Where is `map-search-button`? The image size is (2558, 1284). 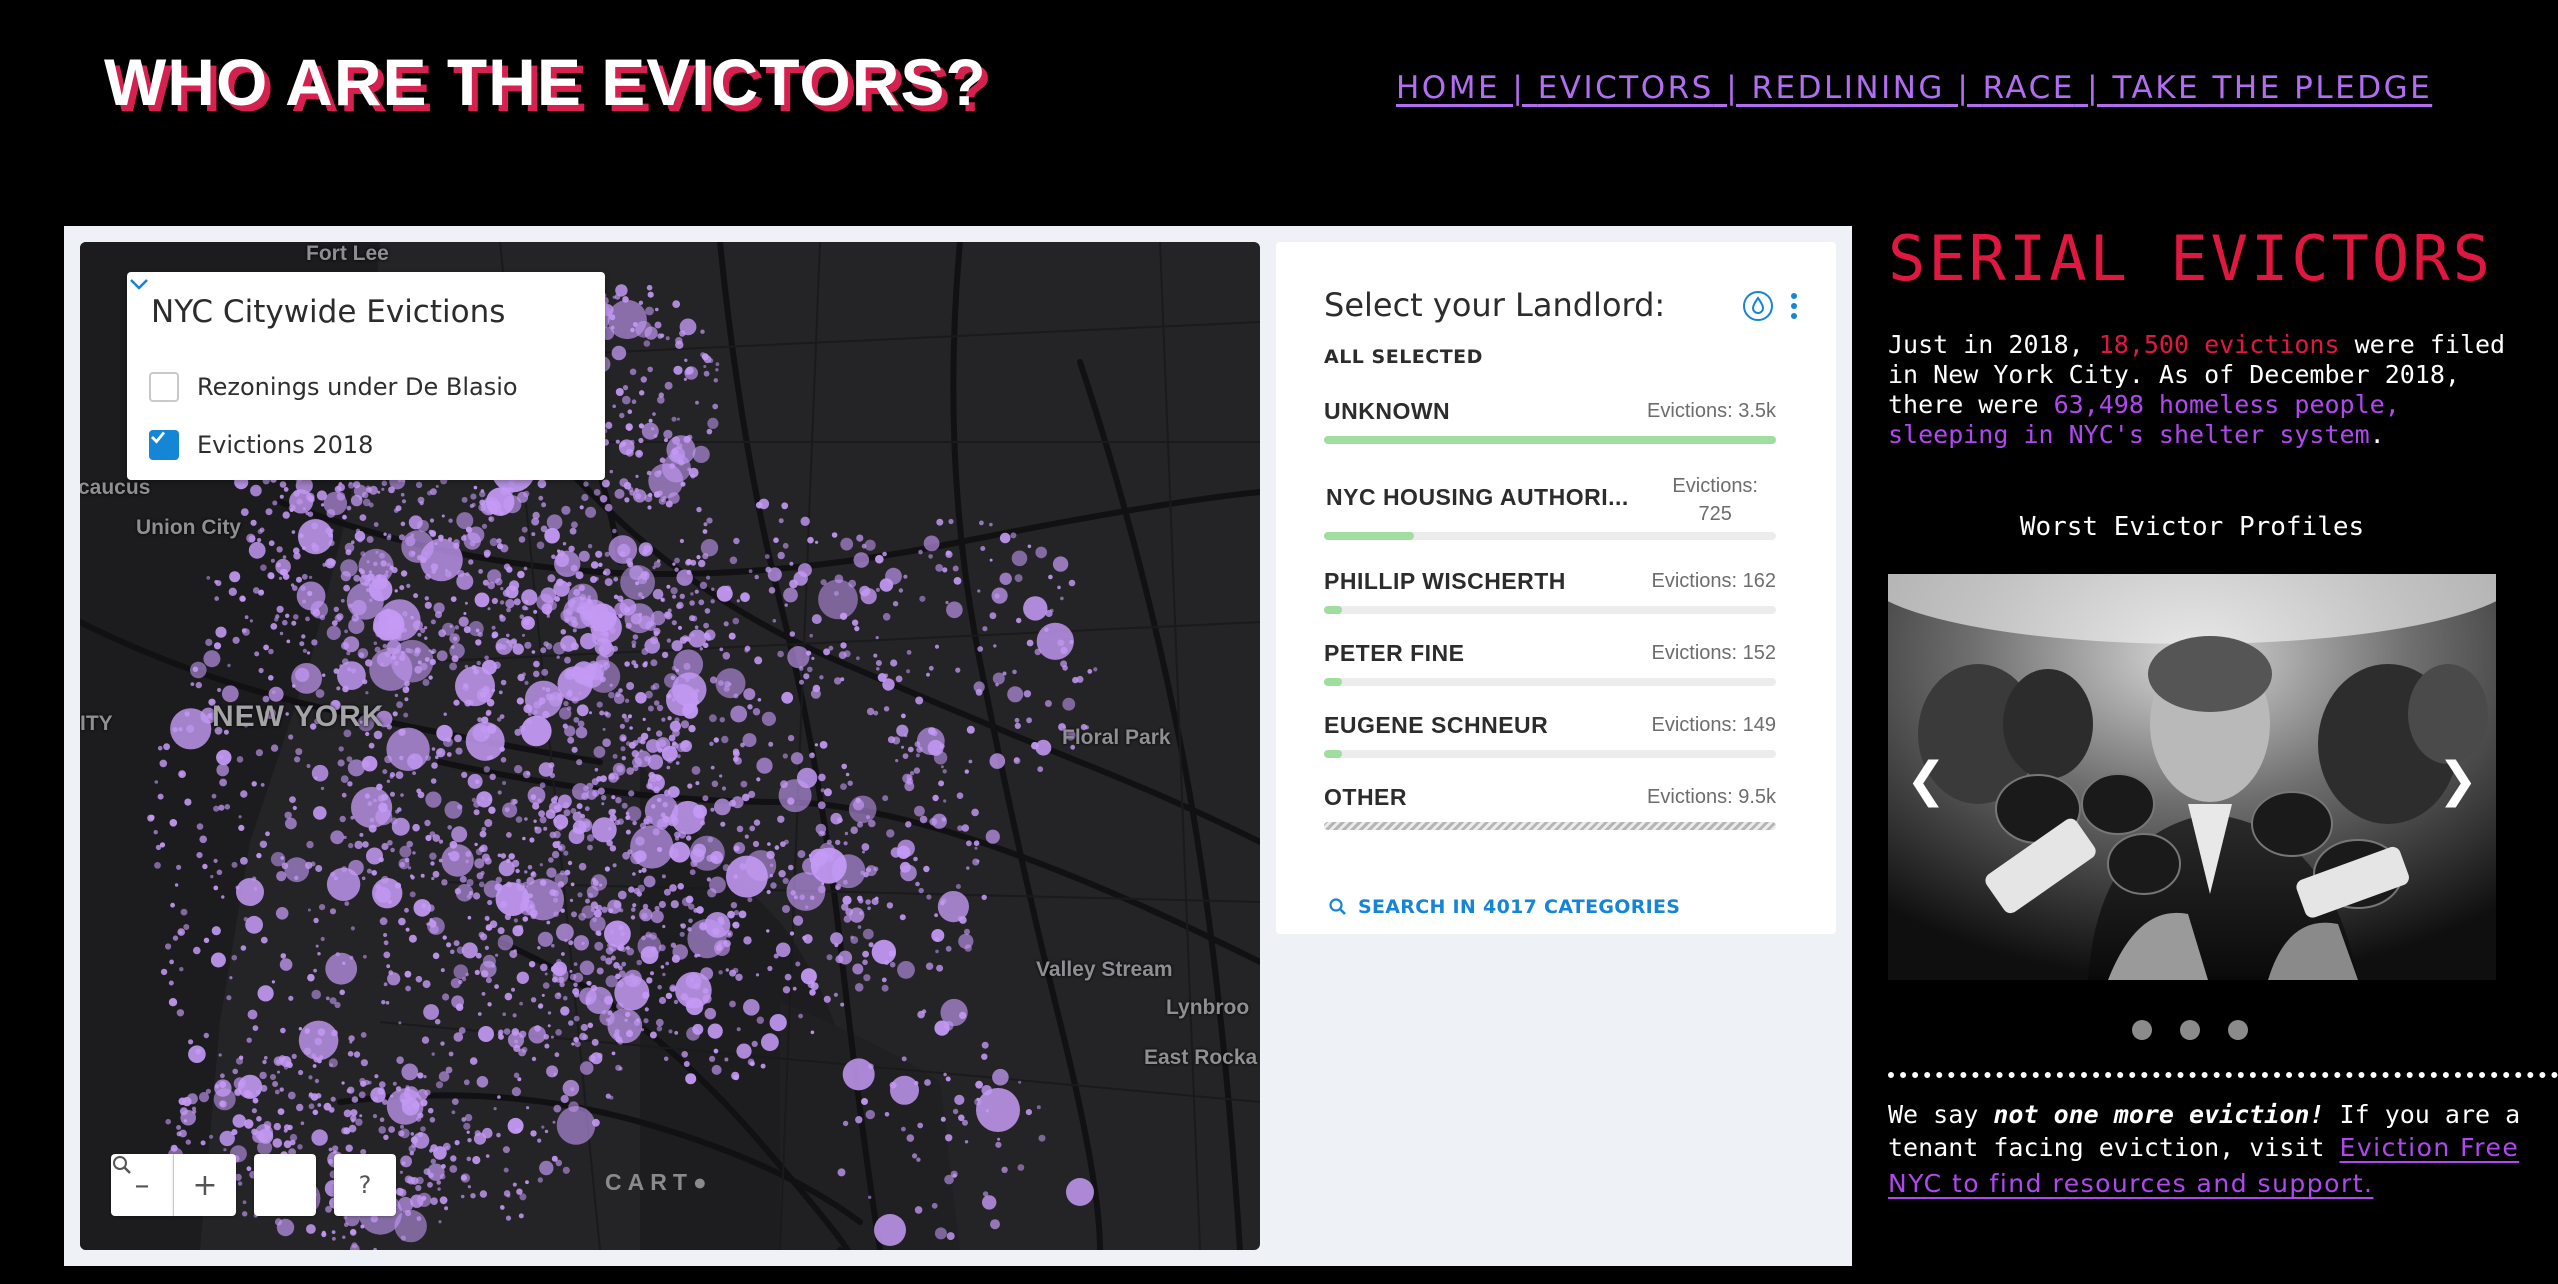
map-search-button is located at coordinates (214, 1185).